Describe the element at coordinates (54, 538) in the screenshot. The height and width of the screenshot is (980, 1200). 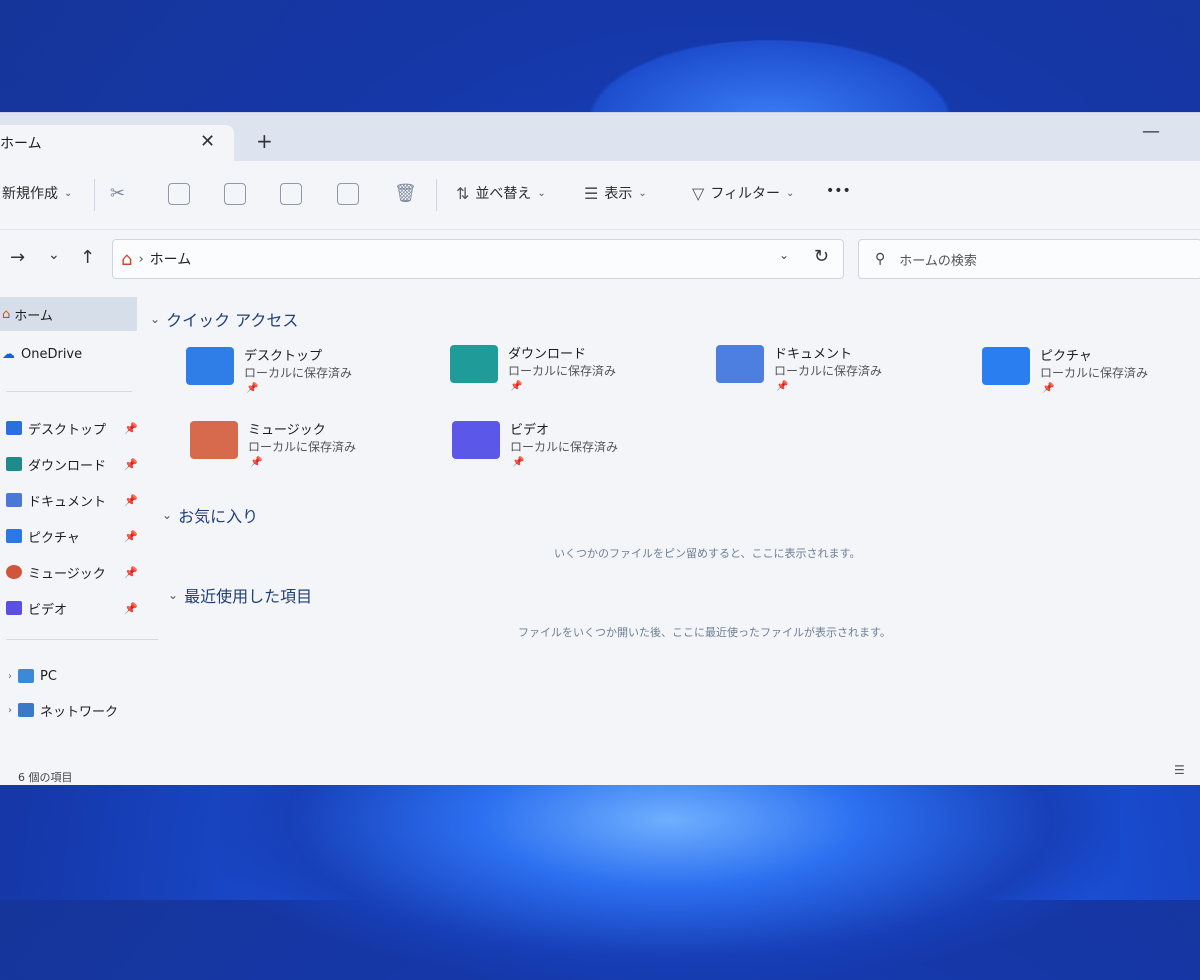
I see `sidebar-item-label: ピクチャ` at that location.